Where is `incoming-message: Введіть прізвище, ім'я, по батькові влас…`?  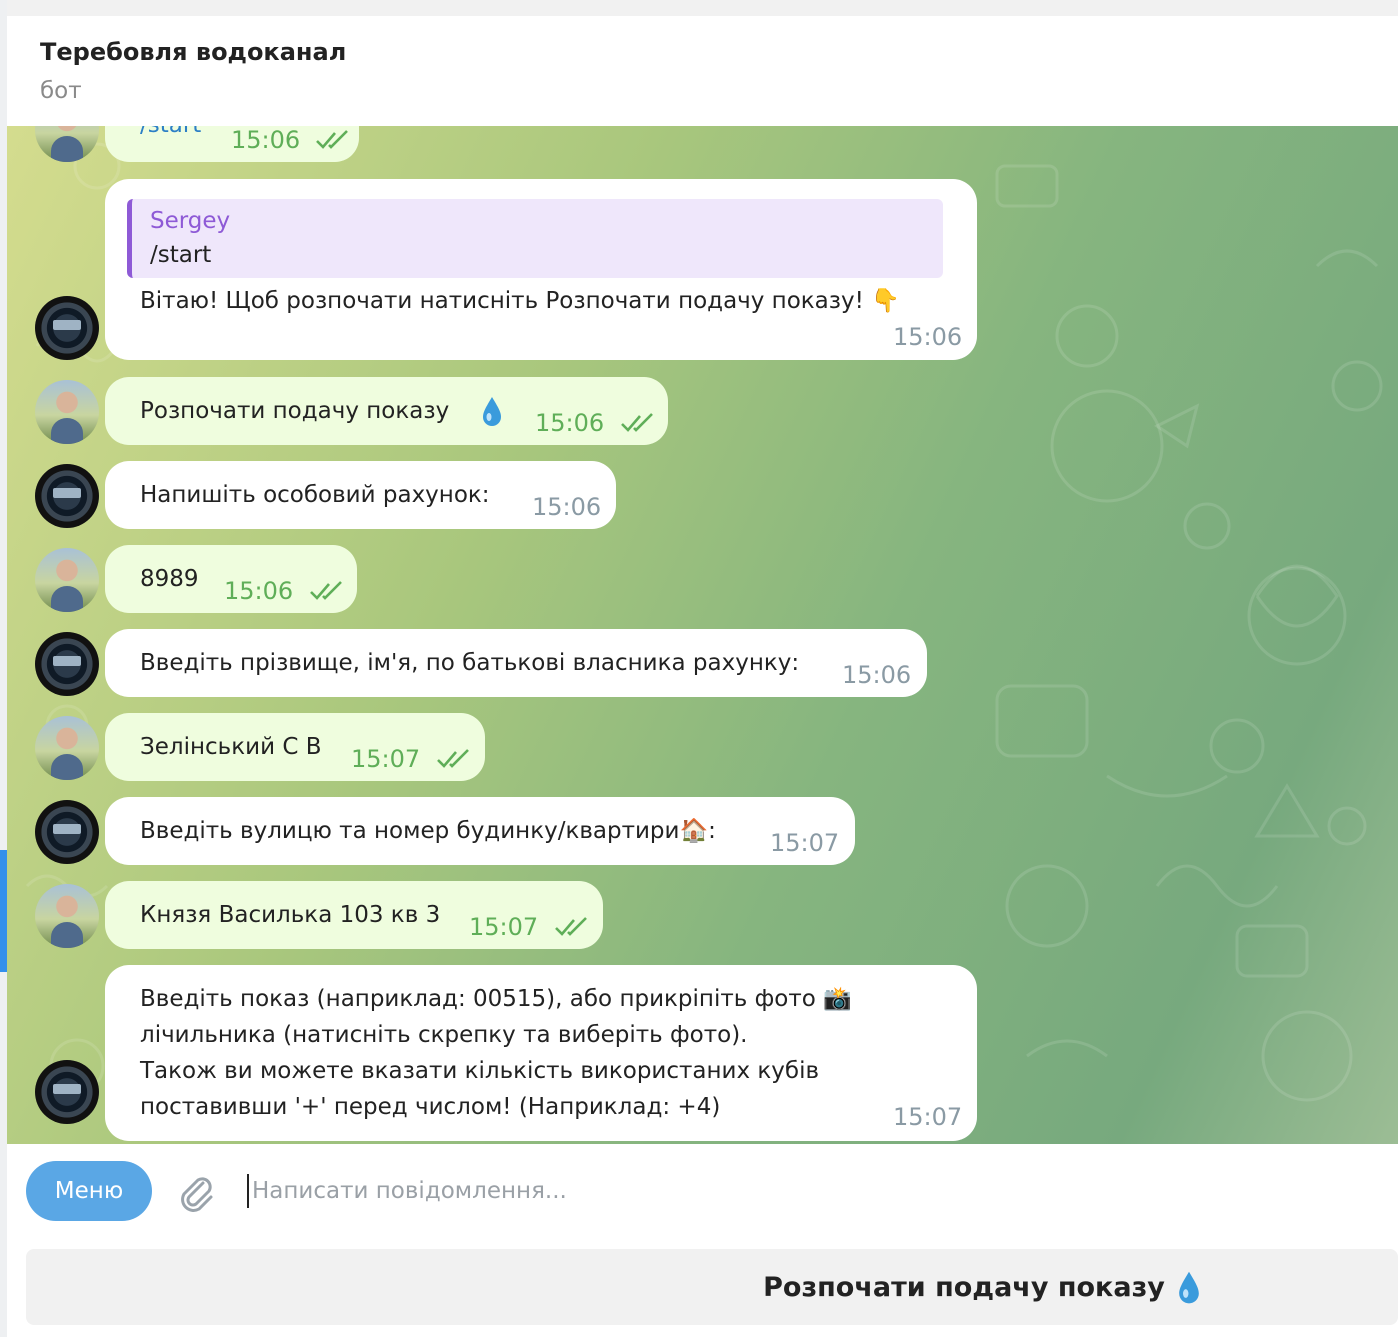 incoming-message: Введіть прізвище, ім'я, по батькові влас… is located at coordinates (516, 663).